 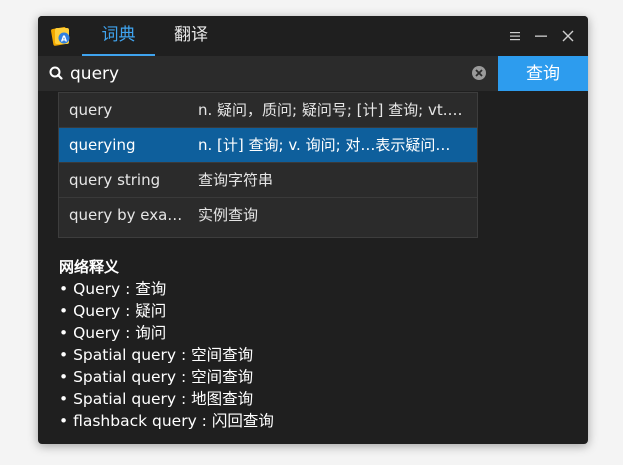 What do you see at coordinates (236, 180) in the screenshot?
I see `suggestion-definition: 查询字符串` at bounding box center [236, 180].